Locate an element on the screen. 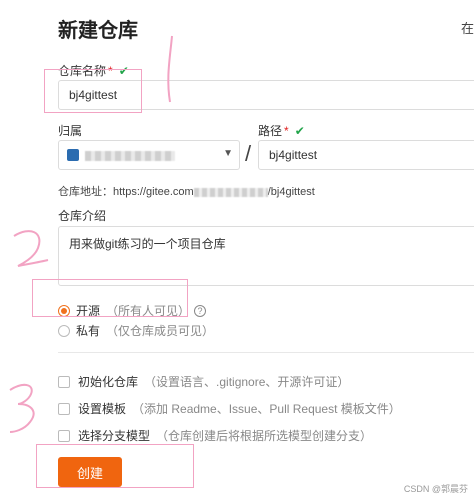 The width and height of the screenshot is (474, 498). repo-address: 仓库地址：https://gitee.com/bj4gittest is located at coordinates (186, 191).